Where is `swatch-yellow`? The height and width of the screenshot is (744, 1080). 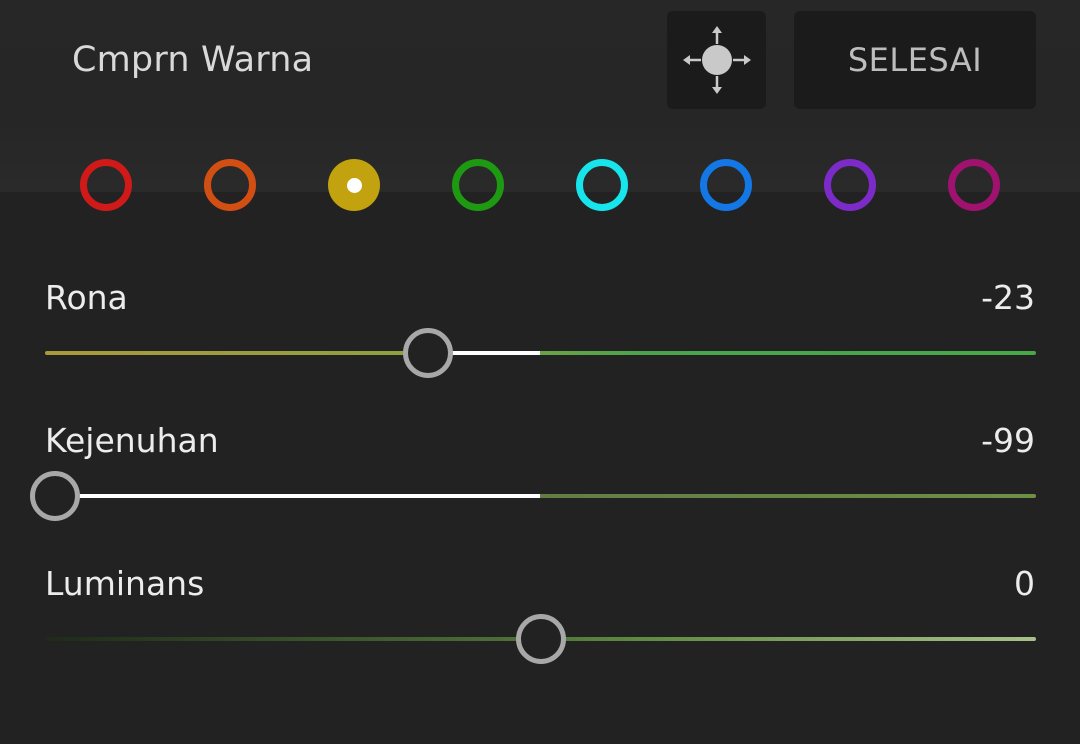
swatch-yellow is located at coordinates (354, 185).